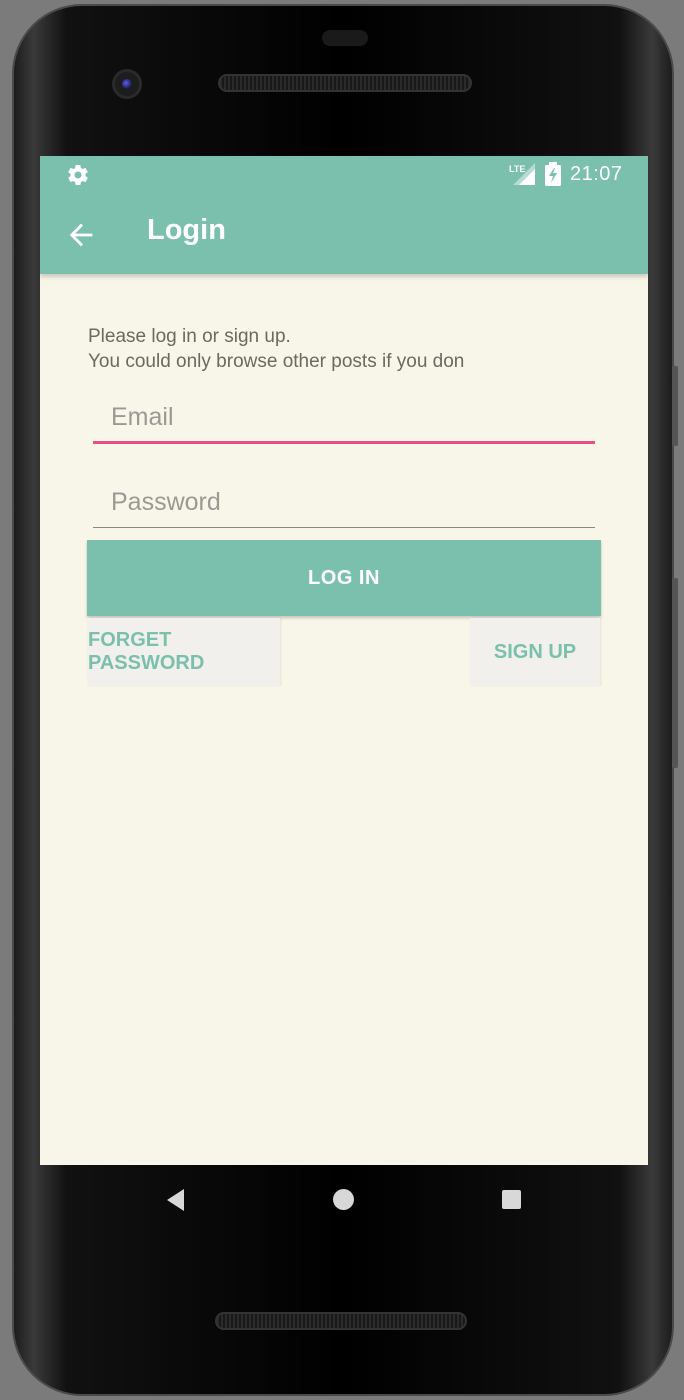 The width and height of the screenshot is (684, 1400). What do you see at coordinates (535, 652) in the screenshot?
I see `sign-up-button: SIGN UP` at bounding box center [535, 652].